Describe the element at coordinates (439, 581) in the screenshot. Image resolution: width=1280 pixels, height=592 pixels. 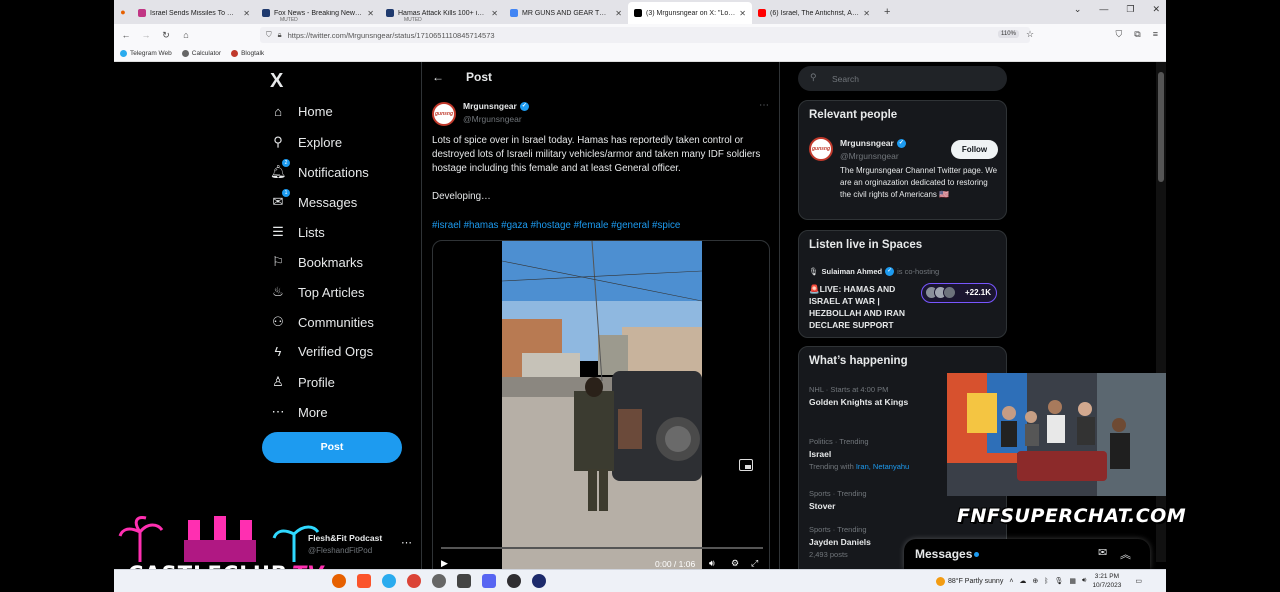
I see `settings-taskbar-icon` at that location.